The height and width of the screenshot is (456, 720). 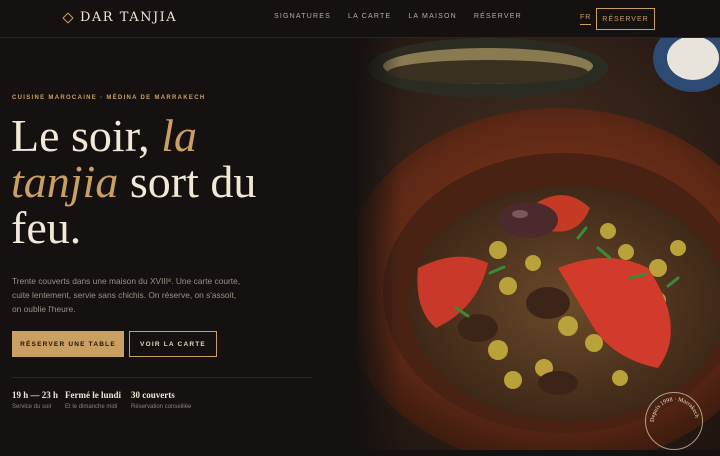 I want to click on header-reserve-button: RÉSERVER, so click(x=625, y=19).